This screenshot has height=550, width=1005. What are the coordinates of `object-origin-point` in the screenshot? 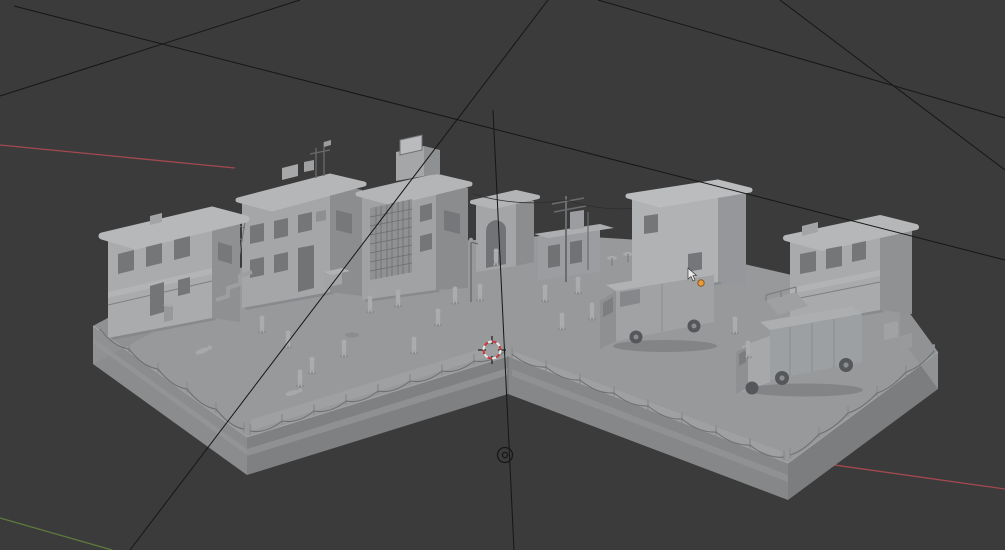 It's located at (701, 283).